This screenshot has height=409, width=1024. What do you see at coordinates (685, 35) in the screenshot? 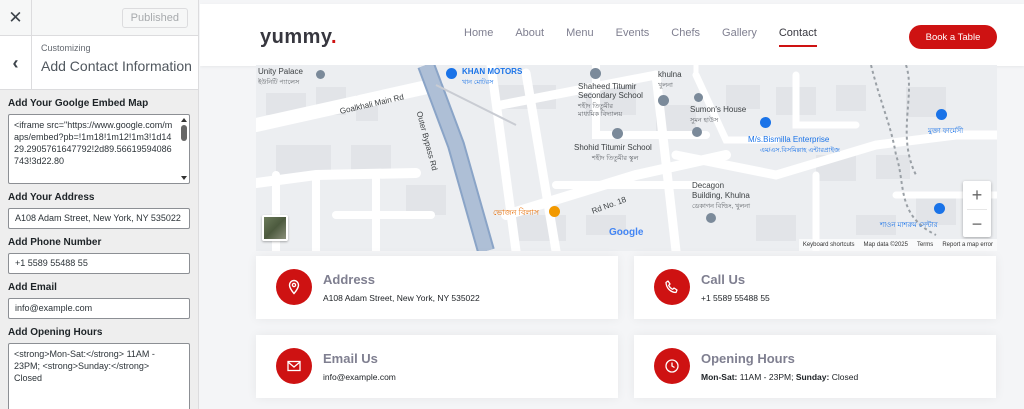
I see `nav-chefs: Chefs` at bounding box center [685, 35].